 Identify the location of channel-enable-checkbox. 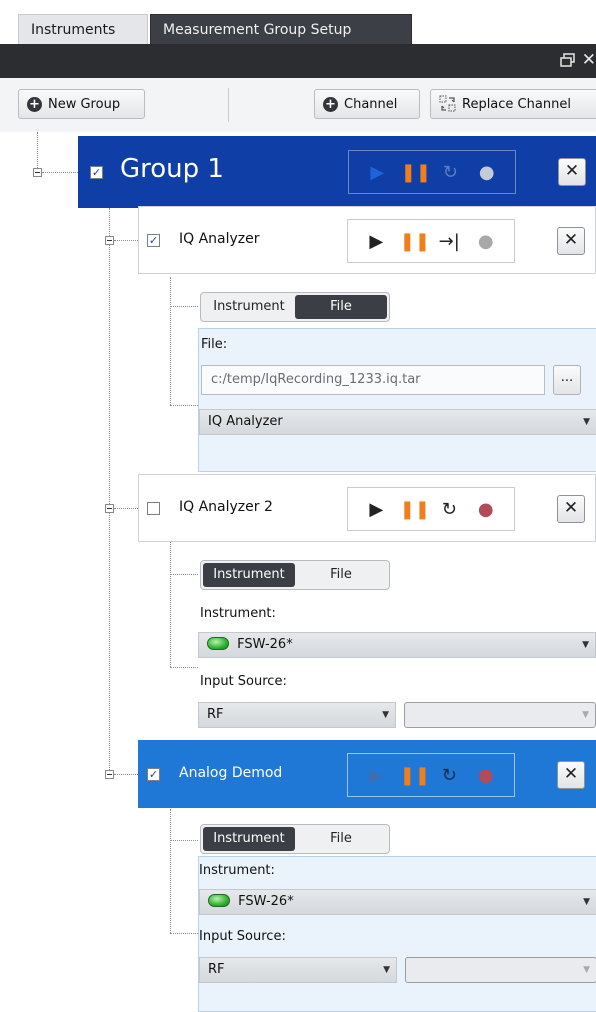
(153, 508).